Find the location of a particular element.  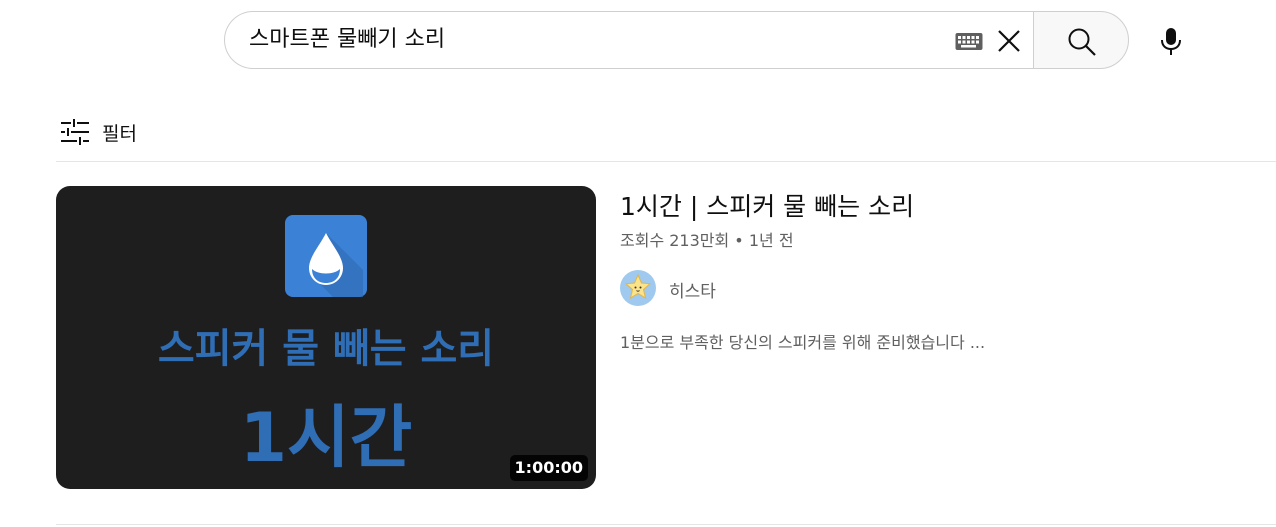

channel-name: 히스타 is located at coordinates (692, 292).